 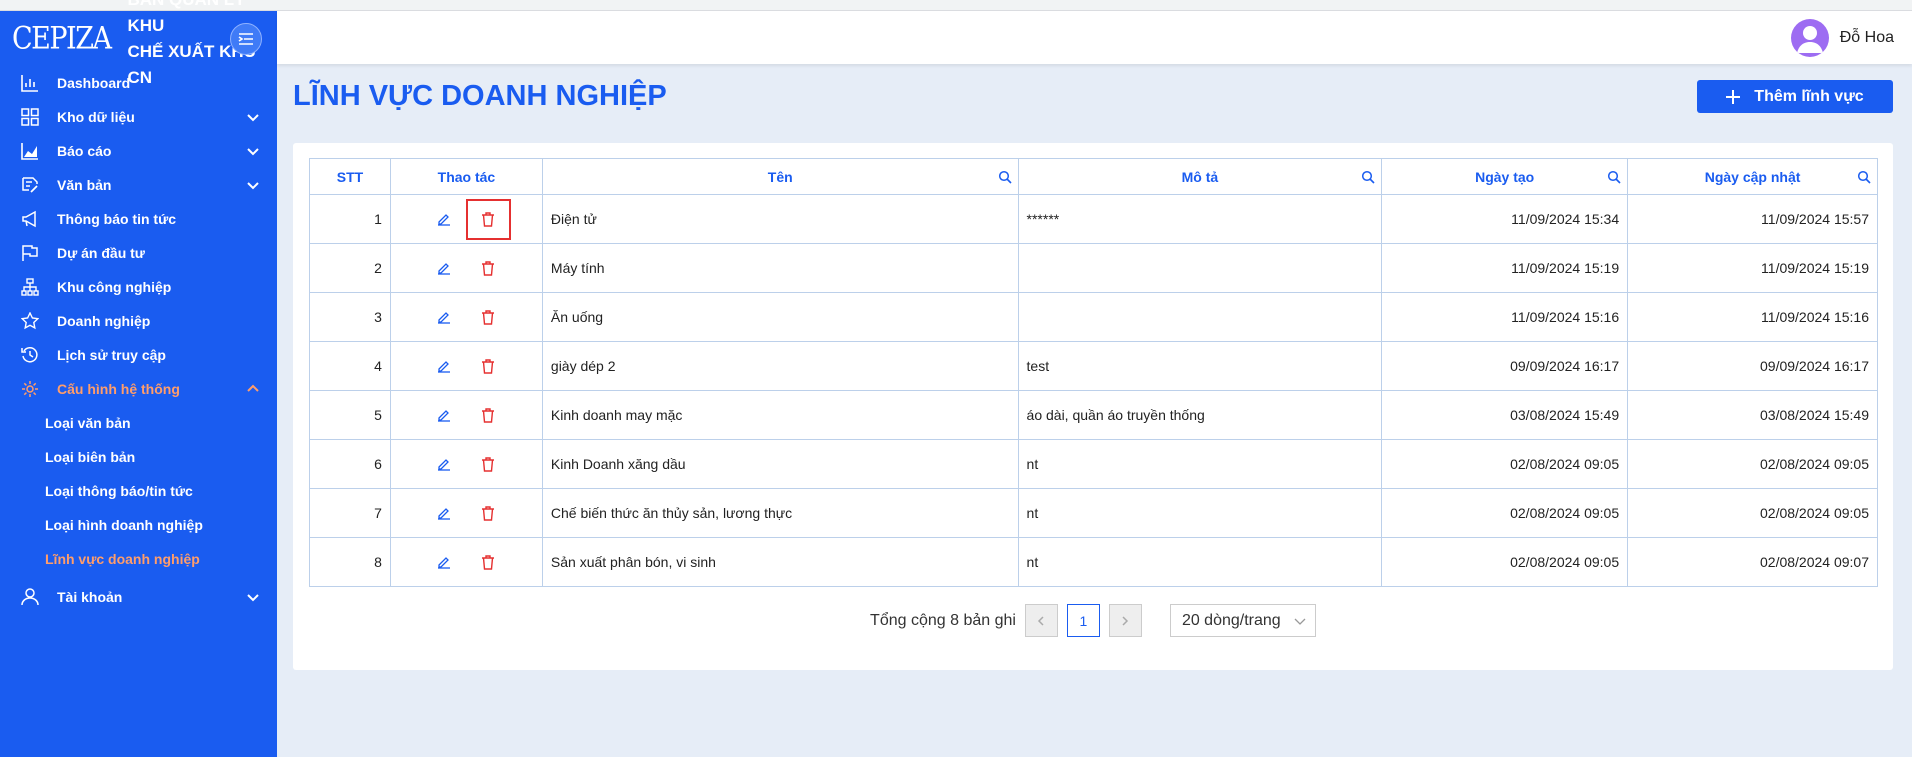 What do you see at coordinates (138, 355) in the screenshot?
I see `sidebar-item-lich-su: Lịch sử truy cập` at bounding box center [138, 355].